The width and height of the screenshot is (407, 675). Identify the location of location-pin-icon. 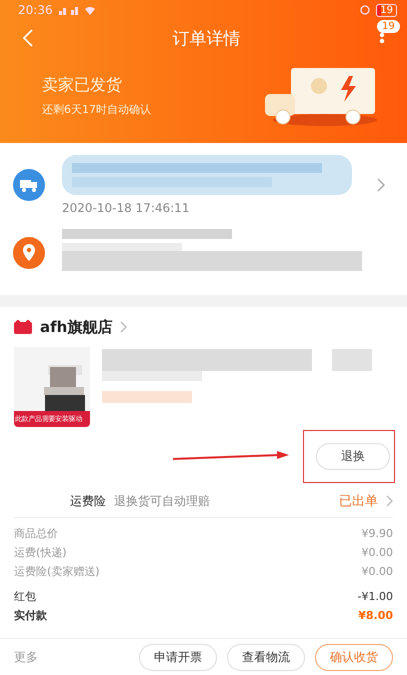
(29, 253).